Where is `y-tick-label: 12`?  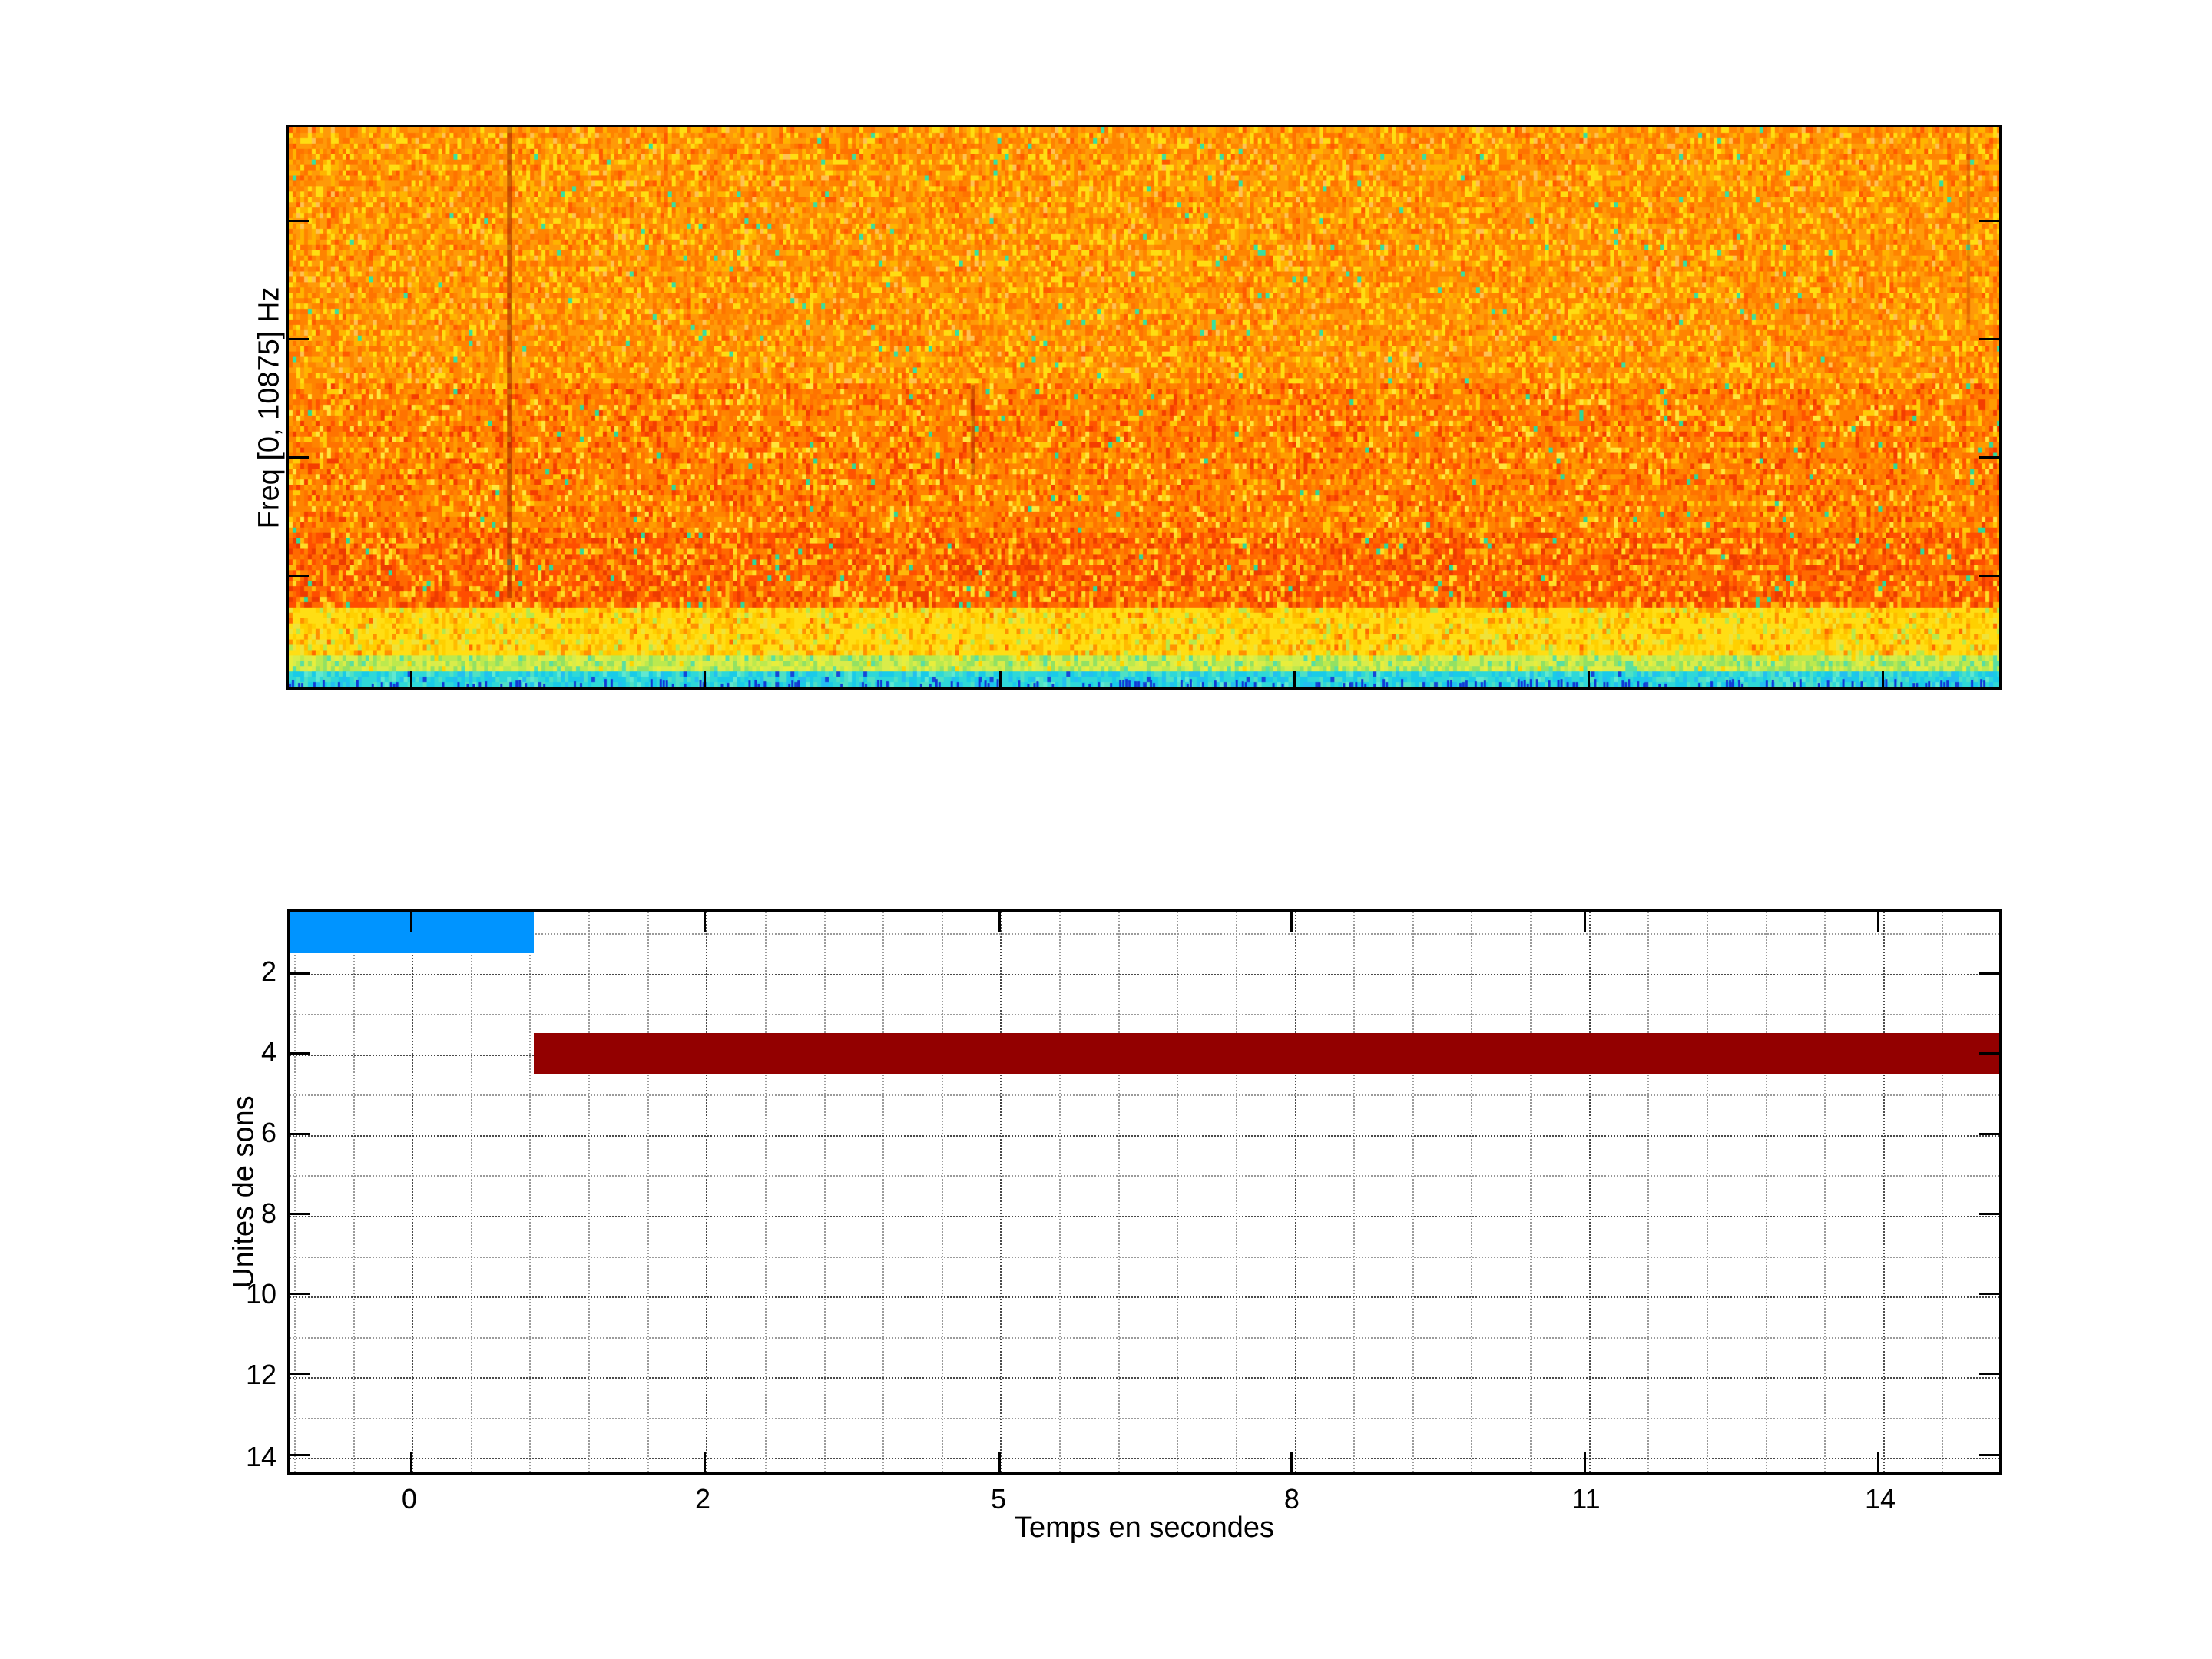
y-tick-label: 12 is located at coordinates (260, 1375).